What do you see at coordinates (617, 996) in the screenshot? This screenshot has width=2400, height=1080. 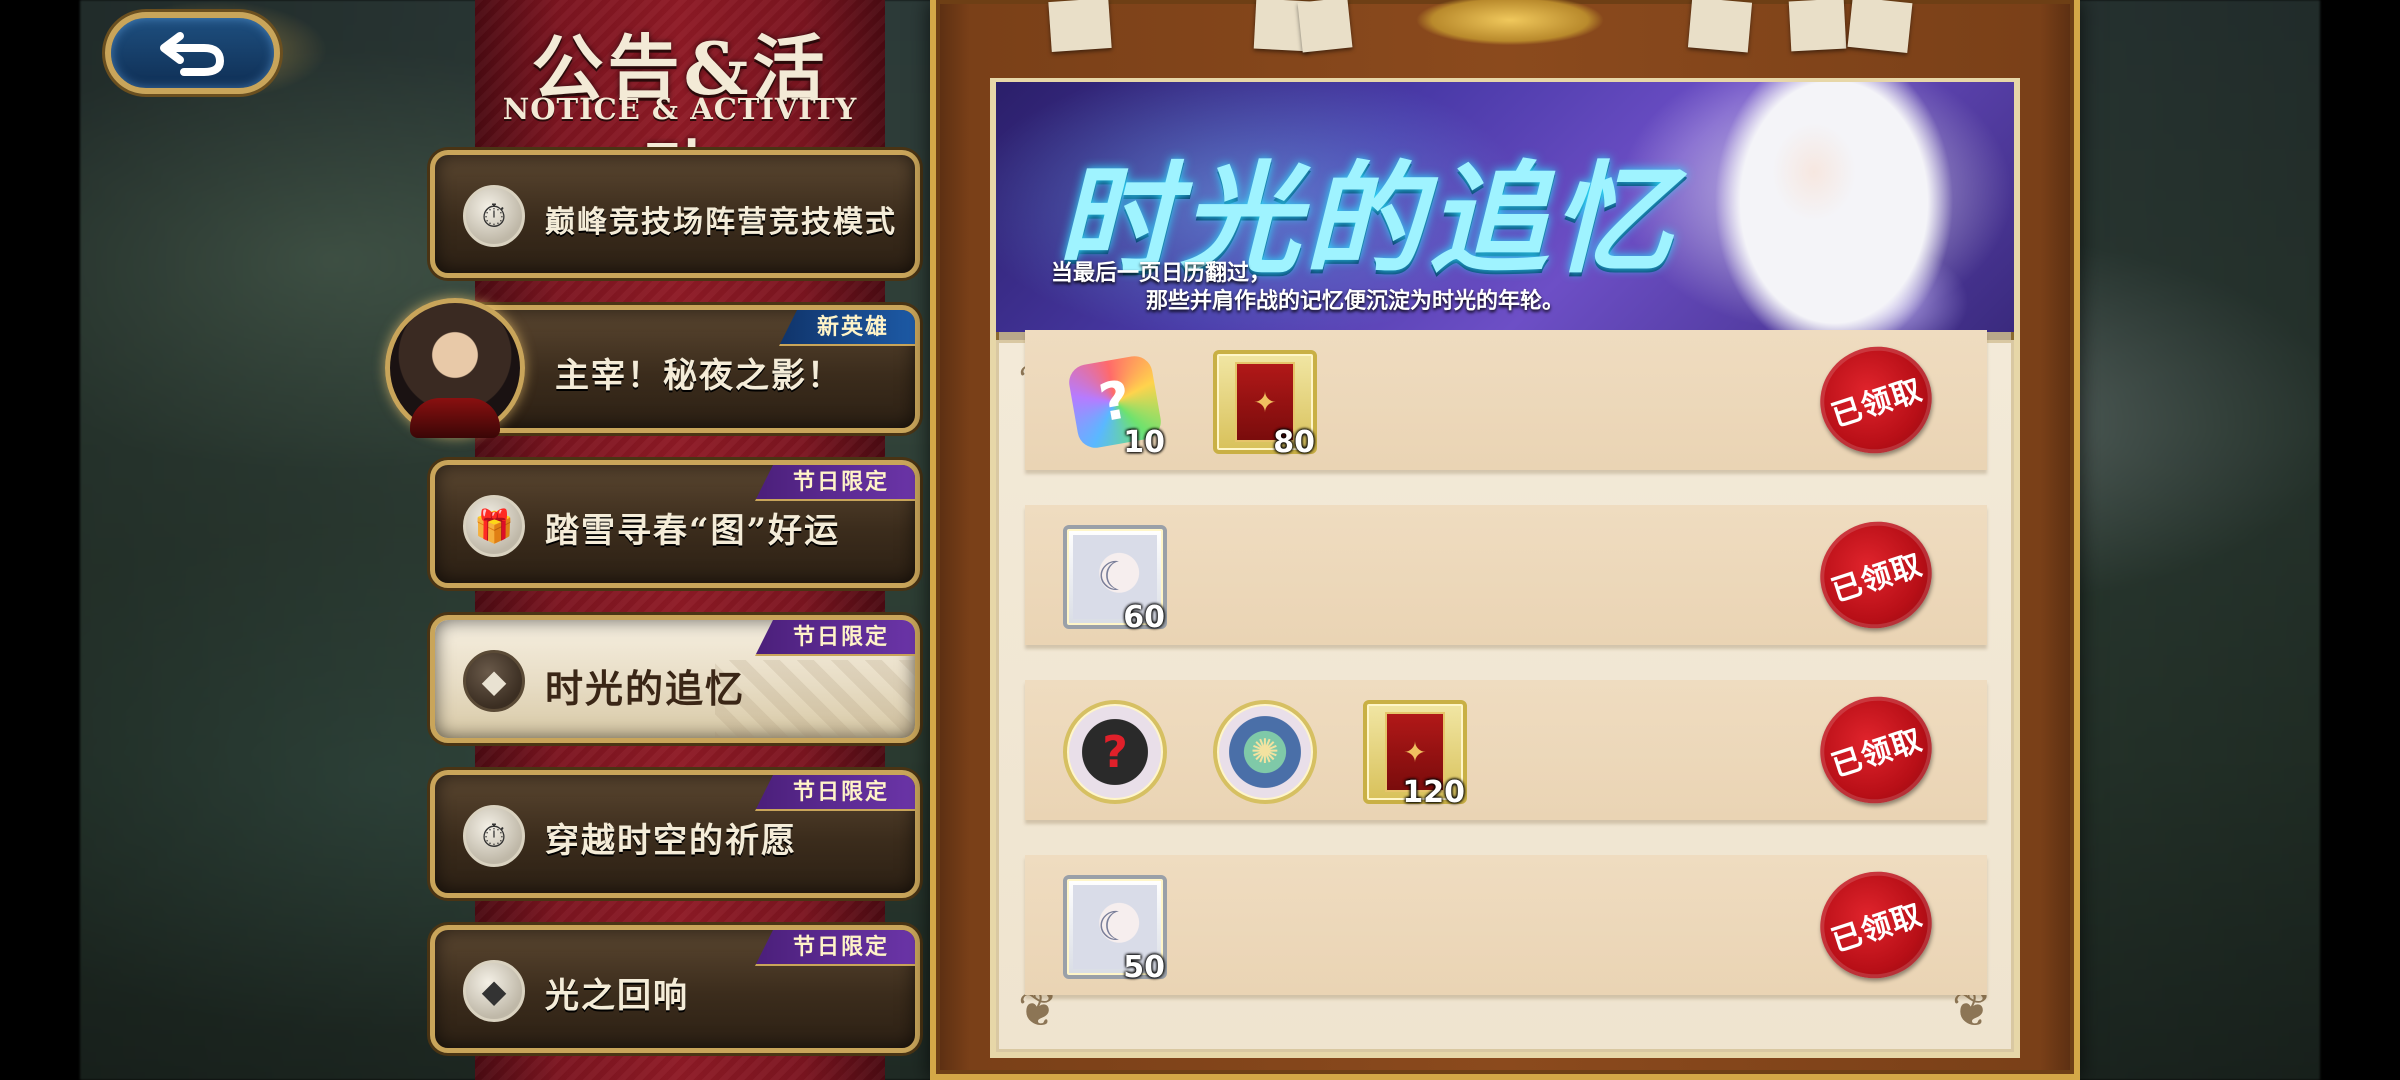 I see `menu-item-label: 光之回响` at bounding box center [617, 996].